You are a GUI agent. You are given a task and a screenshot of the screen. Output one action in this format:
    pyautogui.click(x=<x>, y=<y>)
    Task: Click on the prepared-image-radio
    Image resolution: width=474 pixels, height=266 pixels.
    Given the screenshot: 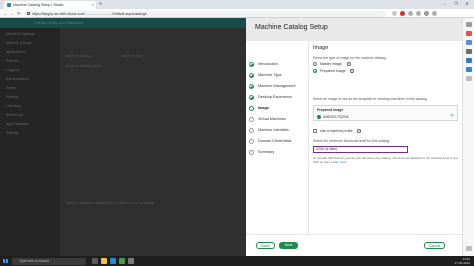 What is the action you would take?
    pyautogui.click(x=315, y=71)
    